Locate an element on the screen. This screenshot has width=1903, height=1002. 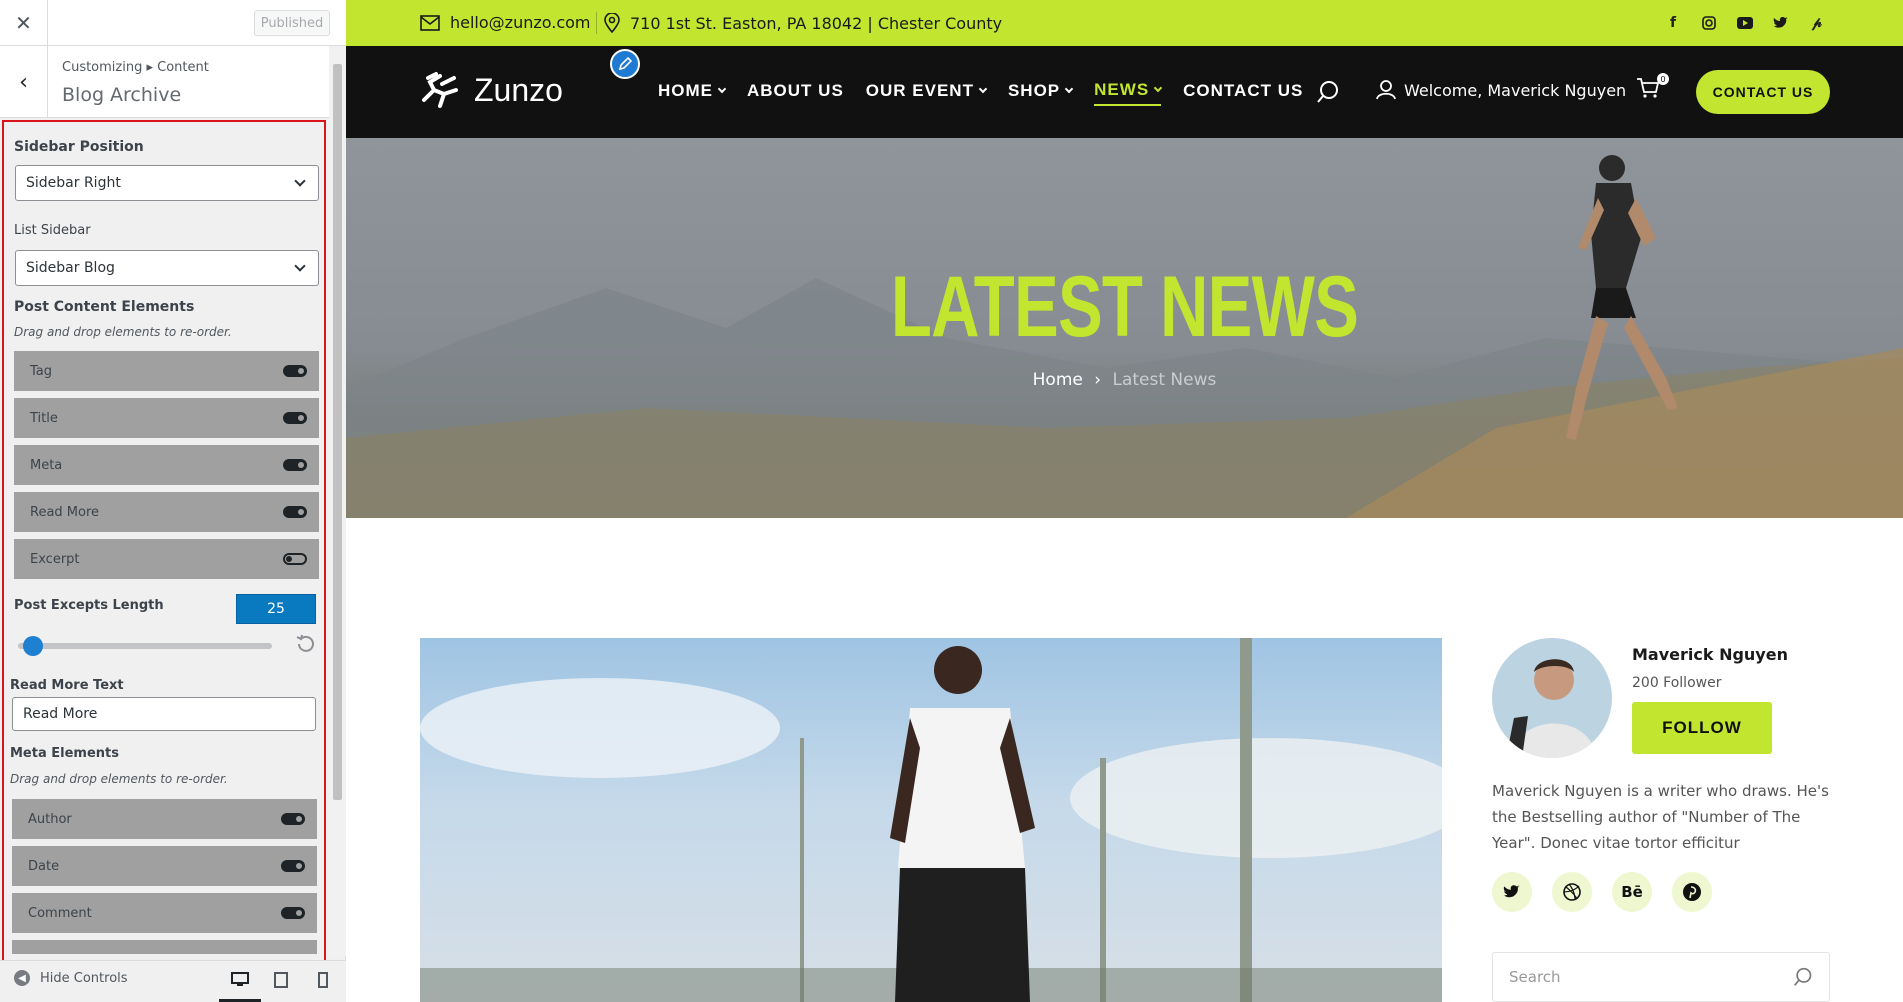
site-logo: Zunzo is located at coordinates (491, 90).